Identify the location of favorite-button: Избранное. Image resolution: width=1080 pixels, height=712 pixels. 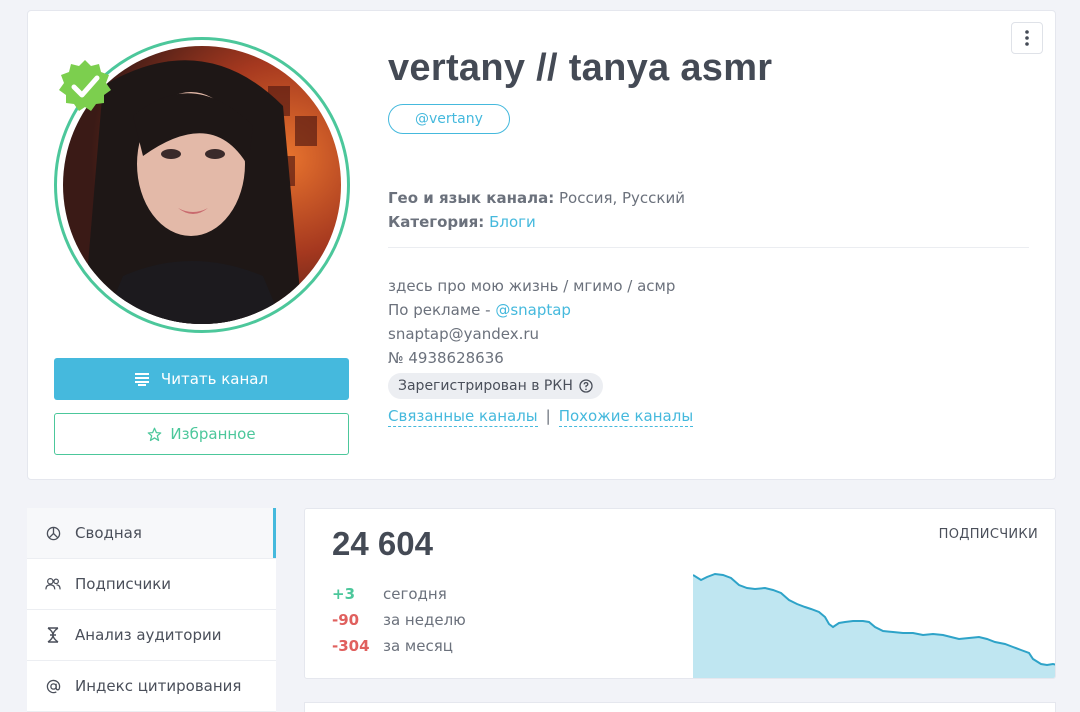
(201, 434).